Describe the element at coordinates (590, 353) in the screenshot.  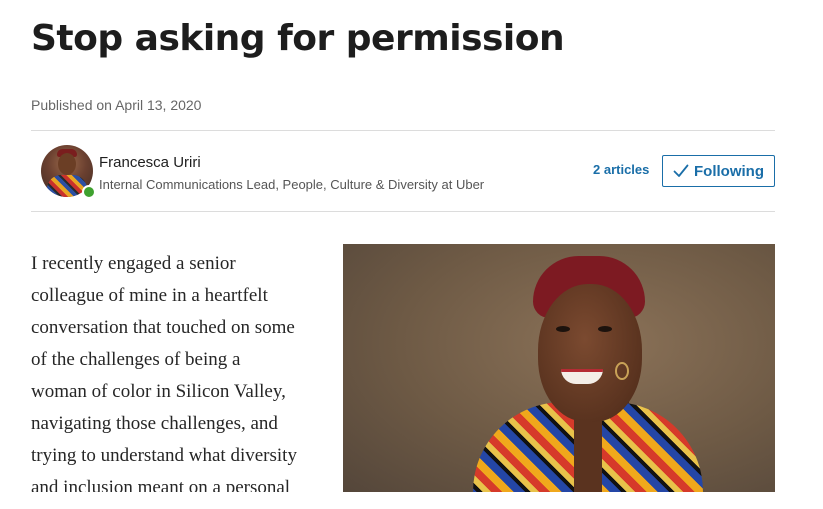
I see `hero-face` at that location.